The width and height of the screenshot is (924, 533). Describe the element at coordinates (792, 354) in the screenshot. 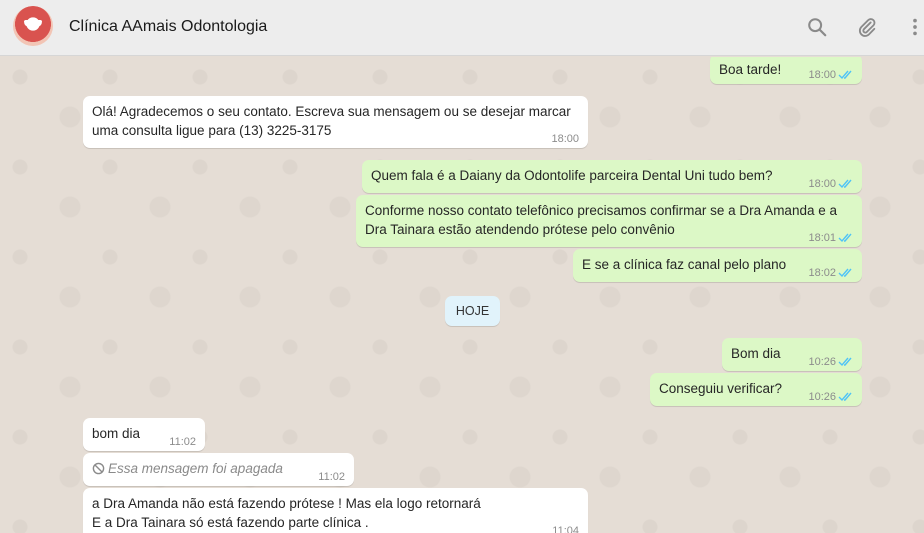

I see `outgoing-message: Bom dia 10:26` at that location.